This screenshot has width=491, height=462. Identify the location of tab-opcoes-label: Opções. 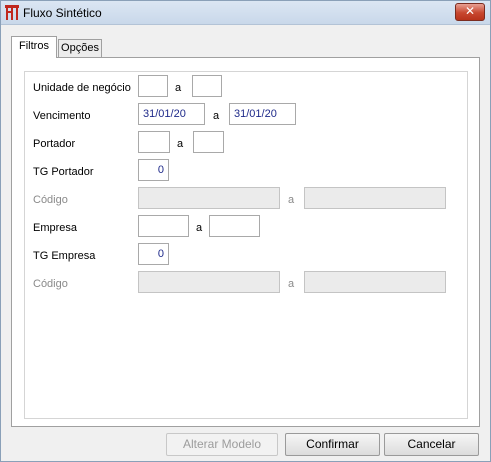
(80, 48).